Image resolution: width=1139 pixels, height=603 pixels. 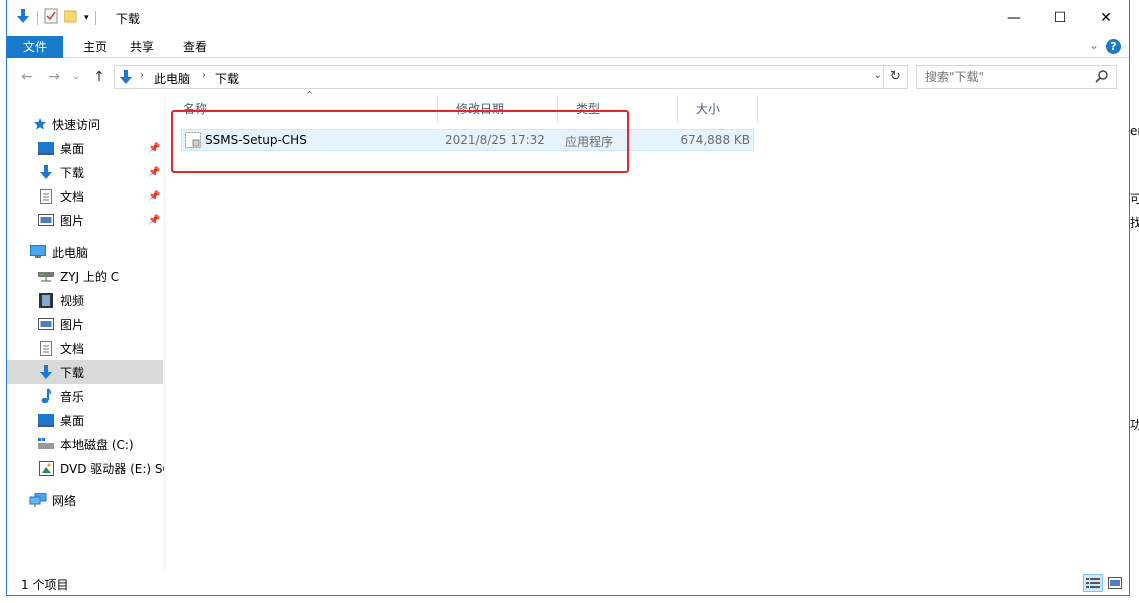 What do you see at coordinates (64, 500) in the screenshot?
I see `sidebar-item-label: 网络` at bounding box center [64, 500].